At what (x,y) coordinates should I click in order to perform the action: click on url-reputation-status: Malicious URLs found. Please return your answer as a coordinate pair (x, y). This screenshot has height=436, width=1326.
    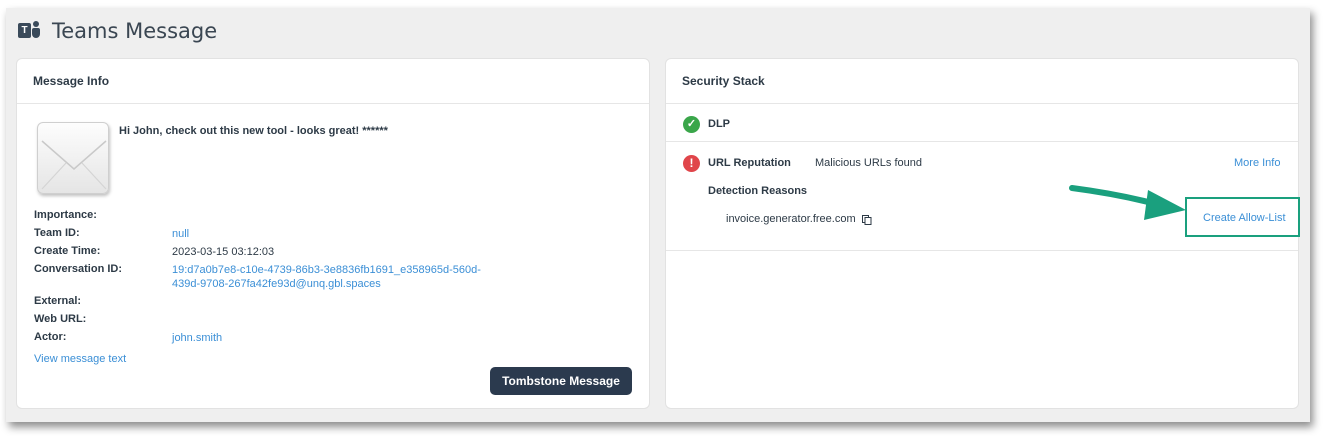
    Looking at the image, I should click on (868, 163).